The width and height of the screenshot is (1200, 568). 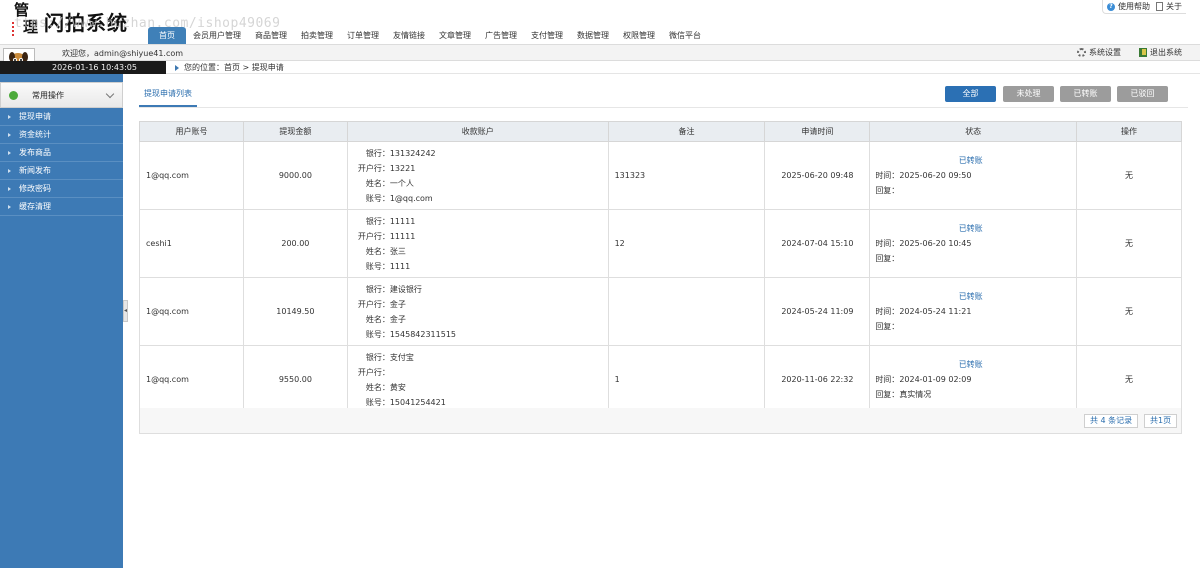 What do you see at coordinates (410, 334) in the screenshot?
I see `account-number: 账号：1545842311515` at bounding box center [410, 334].